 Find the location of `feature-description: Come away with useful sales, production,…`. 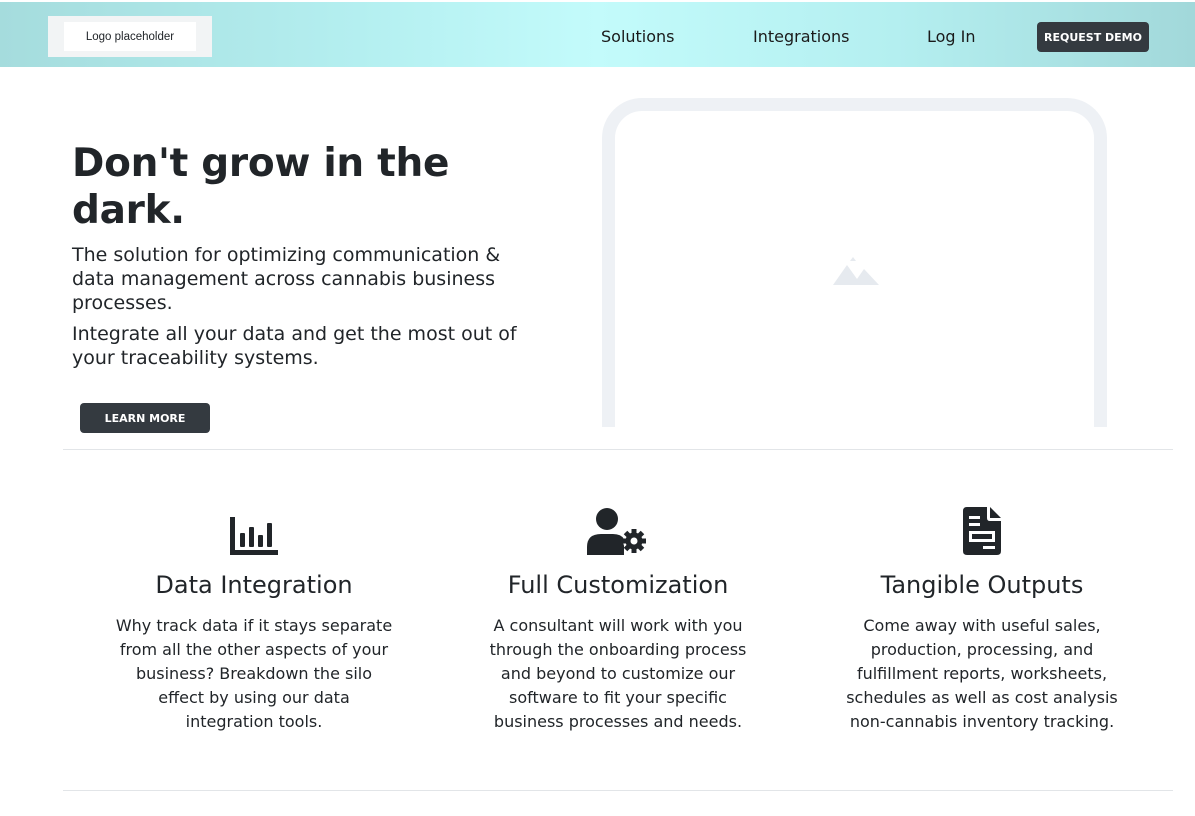

feature-description: Come away with useful sales, production,… is located at coordinates (982, 673).